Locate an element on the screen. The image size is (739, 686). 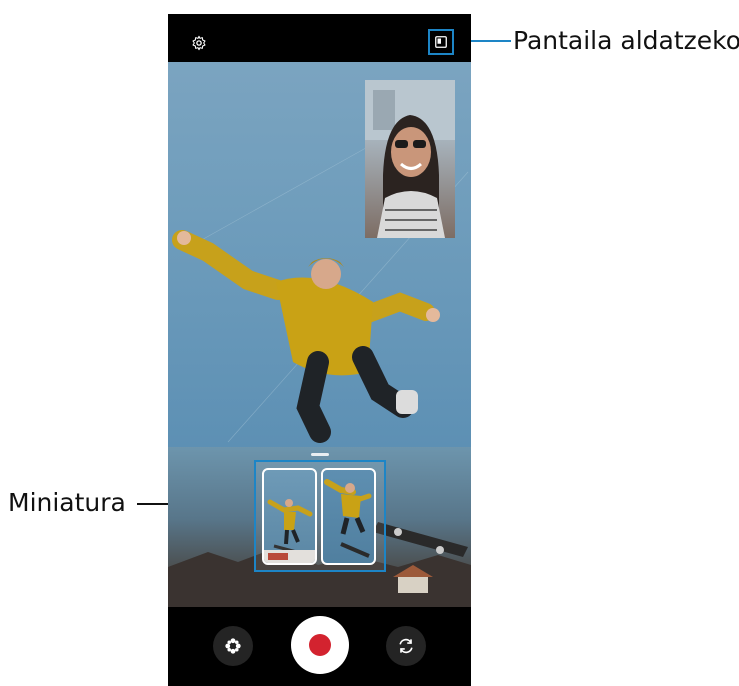
record-icon is located at coordinates (320, 645).